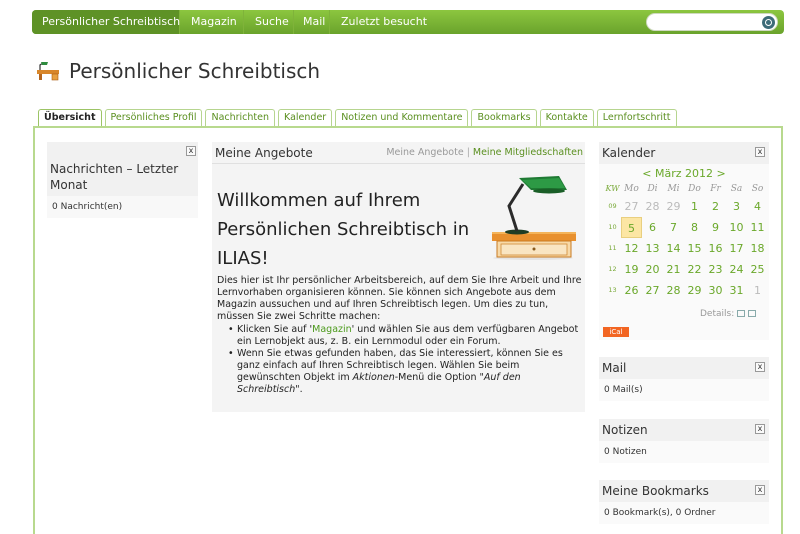 The width and height of the screenshot is (800, 534). What do you see at coordinates (631, 227) in the screenshot?
I see `calendar-day-today: 5` at bounding box center [631, 227].